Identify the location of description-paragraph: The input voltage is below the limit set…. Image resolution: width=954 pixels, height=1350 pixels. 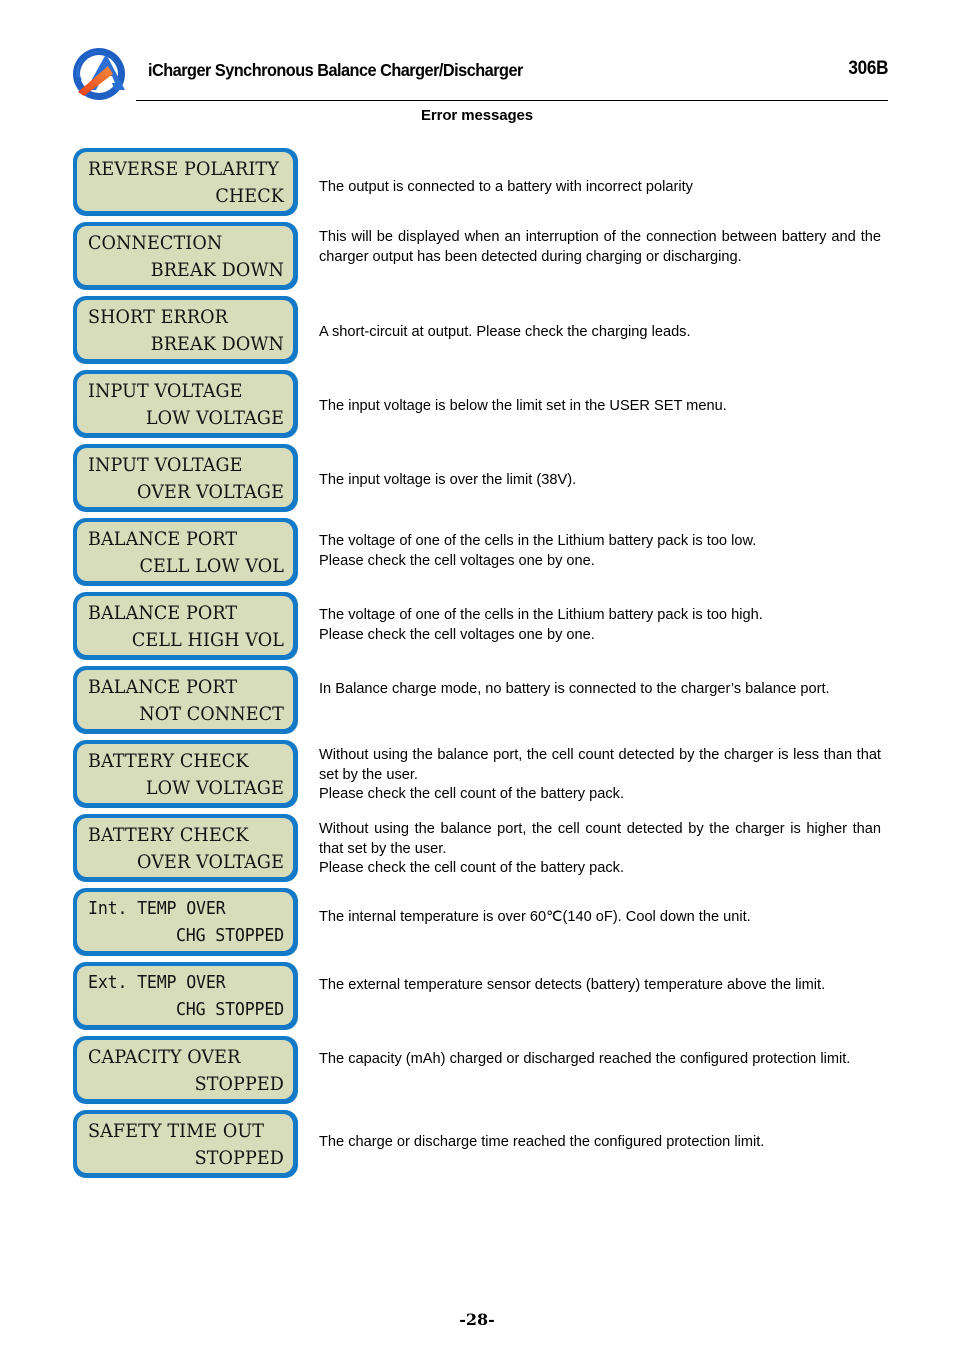
(523, 406).